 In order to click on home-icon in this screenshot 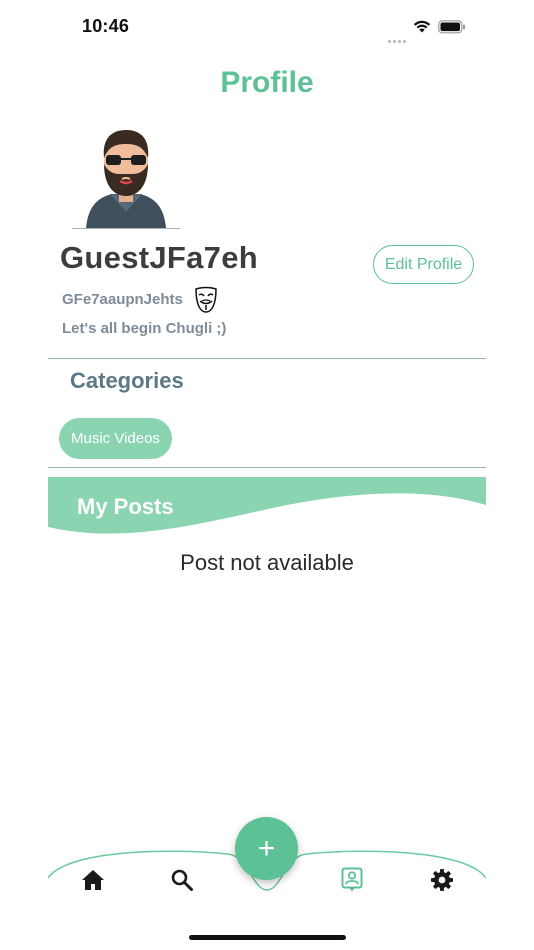, I will do `click(93, 880)`.